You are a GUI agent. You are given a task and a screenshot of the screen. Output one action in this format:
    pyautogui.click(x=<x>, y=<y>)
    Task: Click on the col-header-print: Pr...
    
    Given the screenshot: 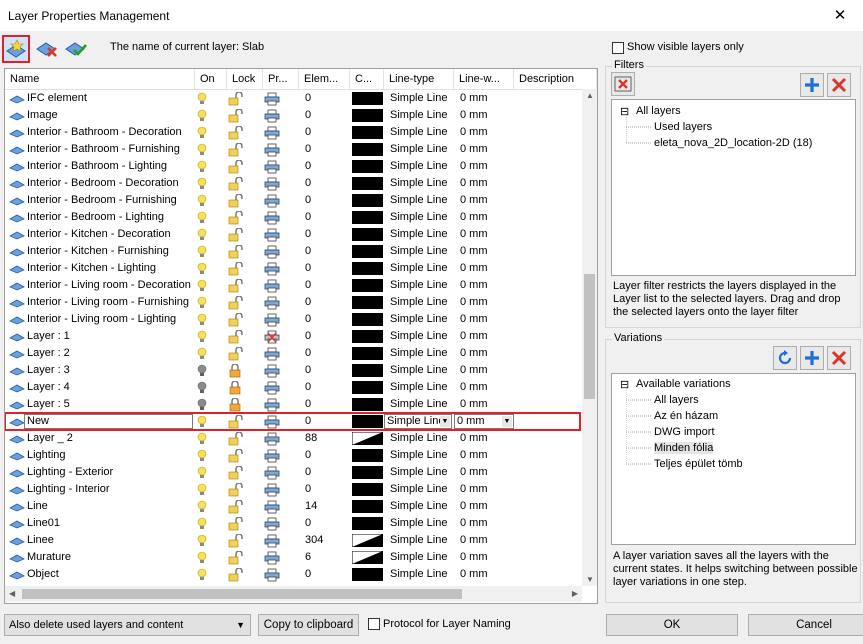 What is the action you would take?
    pyautogui.click(x=281, y=79)
    